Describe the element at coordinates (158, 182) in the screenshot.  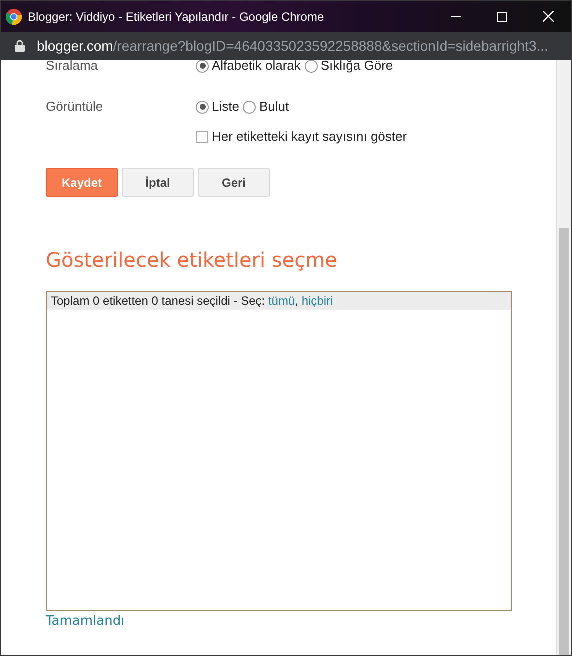
I see `action-button: İptal` at that location.